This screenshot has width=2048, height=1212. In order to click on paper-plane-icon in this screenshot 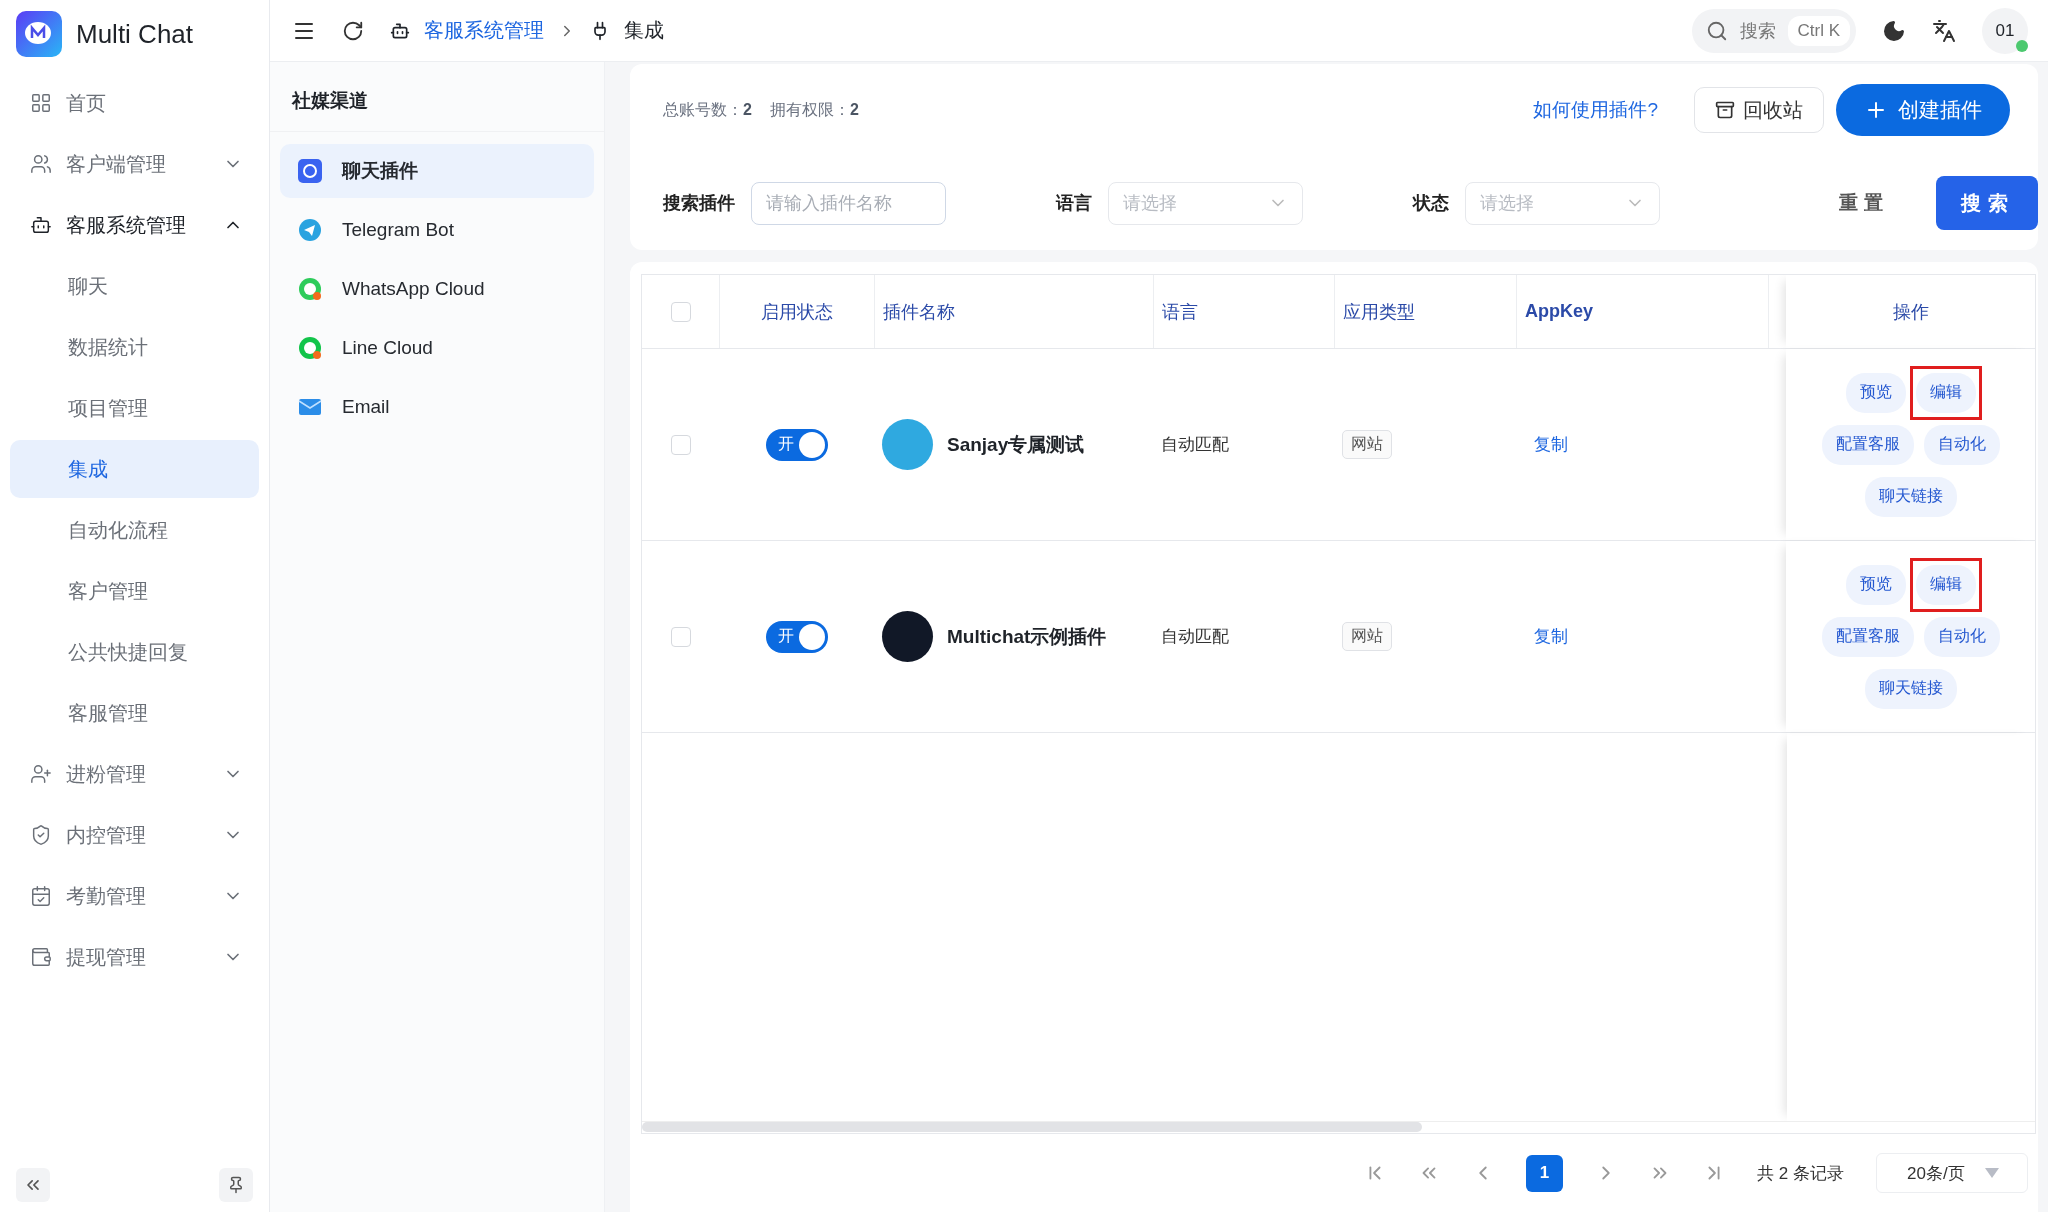, I will do `click(310, 230)`.